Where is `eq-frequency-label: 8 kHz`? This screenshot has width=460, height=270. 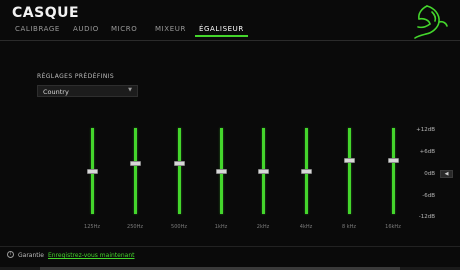 eq-frequency-label: 8 kHz is located at coordinates (349, 227).